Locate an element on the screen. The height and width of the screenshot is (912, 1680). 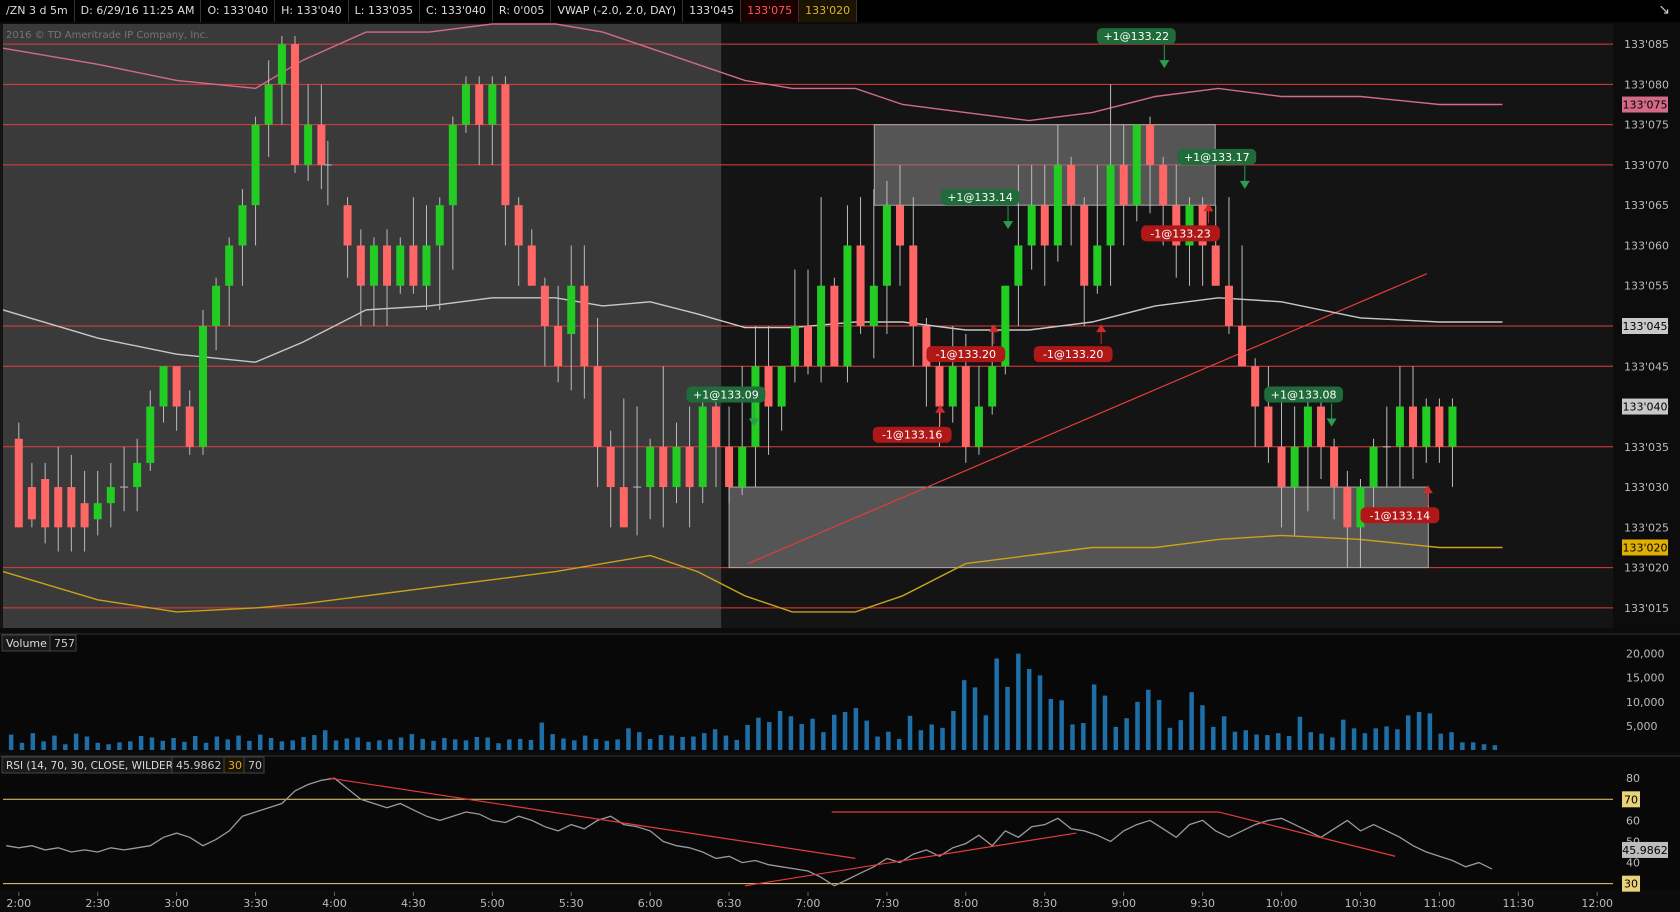
price-badge-label: 133'020 is located at coordinates (1644, 547).